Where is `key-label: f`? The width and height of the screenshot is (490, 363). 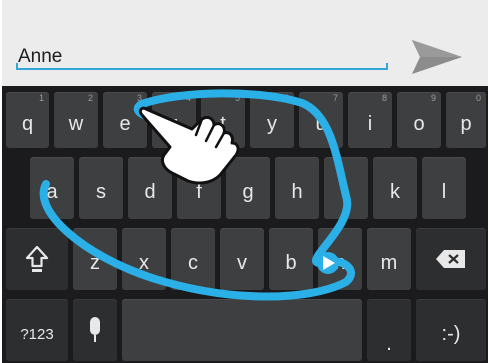
key-label: f is located at coordinates (199, 191).